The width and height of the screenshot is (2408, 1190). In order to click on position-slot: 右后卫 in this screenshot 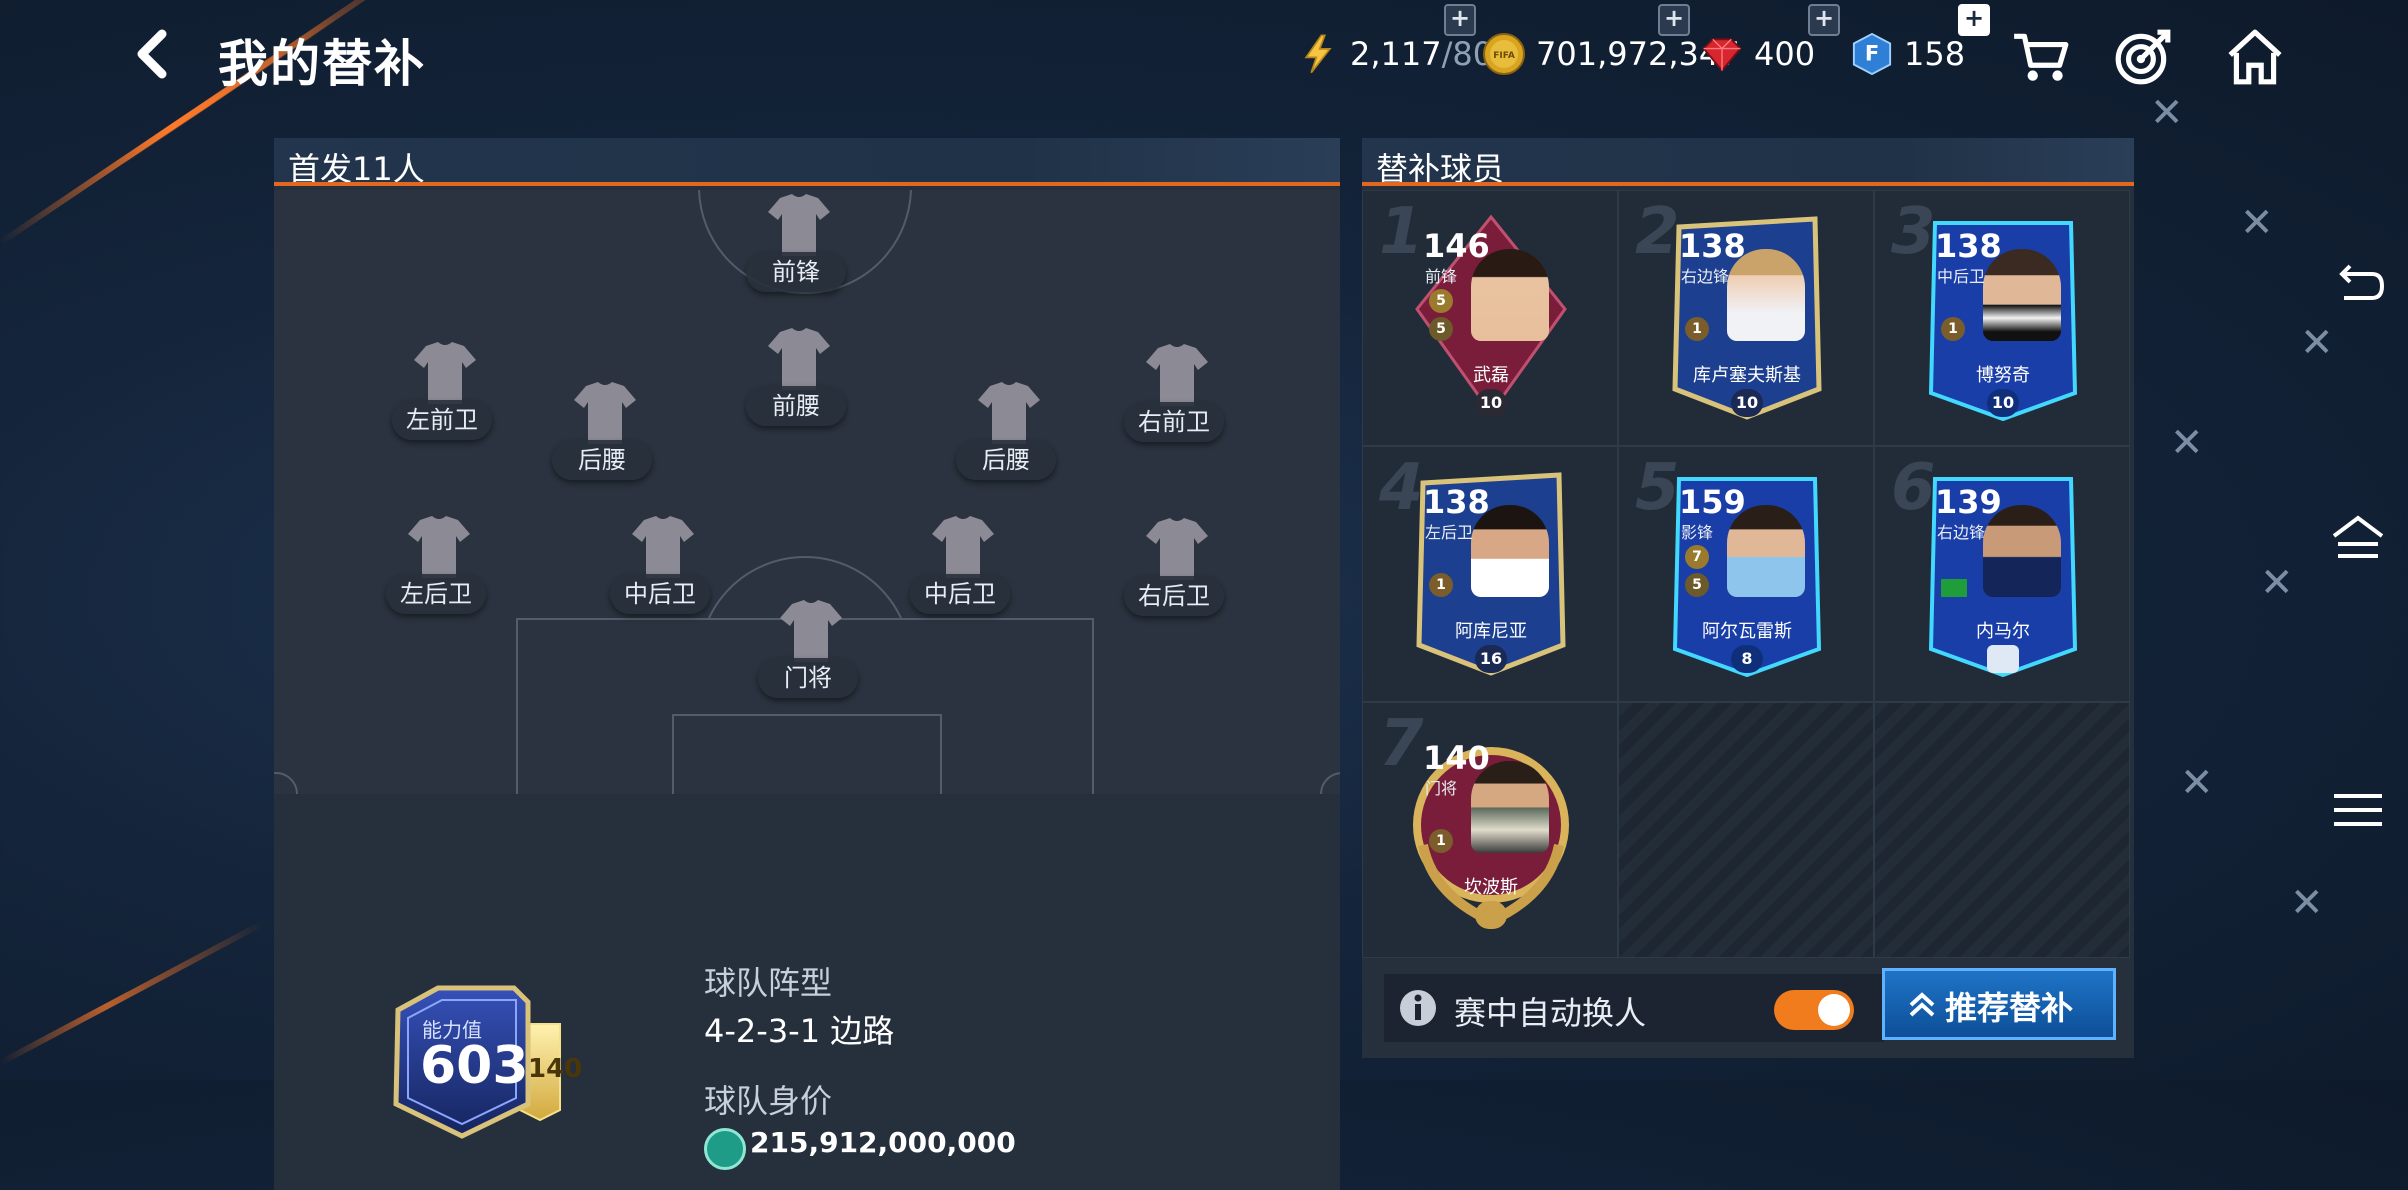, I will do `click(1174, 571)`.